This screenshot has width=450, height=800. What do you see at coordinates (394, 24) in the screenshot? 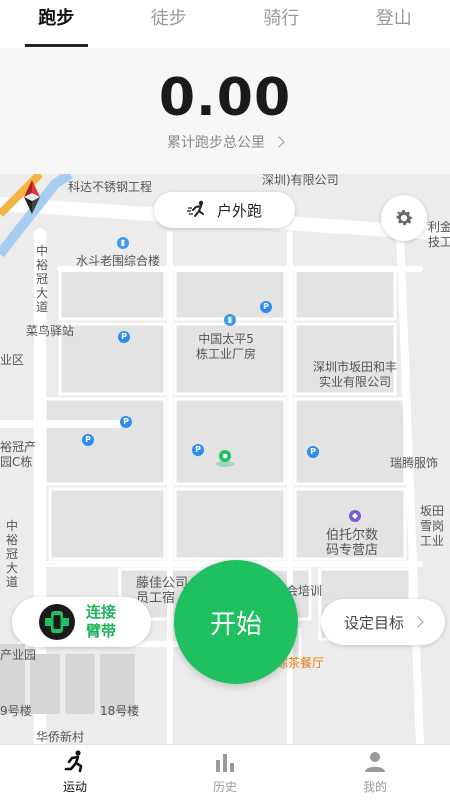
I see `tab-climbing: 登山` at bounding box center [394, 24].